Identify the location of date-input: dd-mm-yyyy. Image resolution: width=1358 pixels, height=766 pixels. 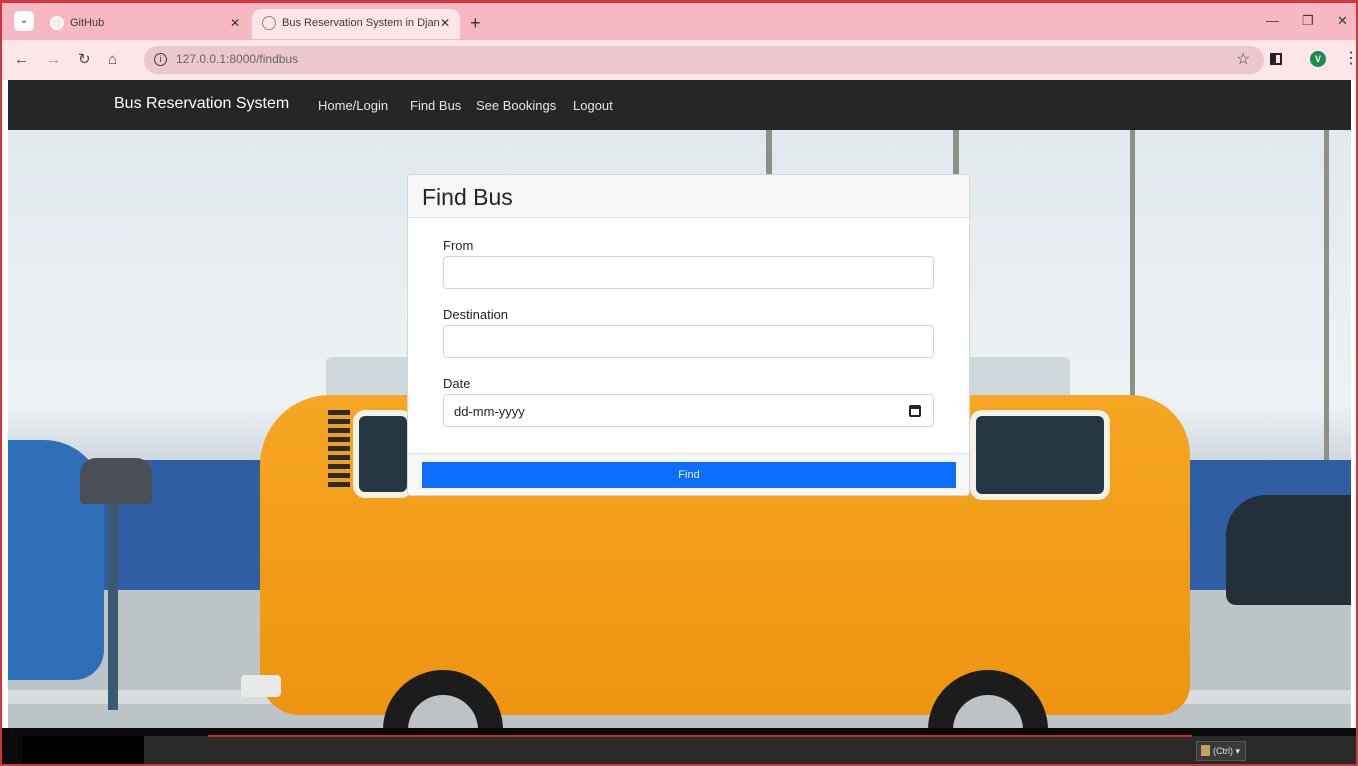
(688, 410).